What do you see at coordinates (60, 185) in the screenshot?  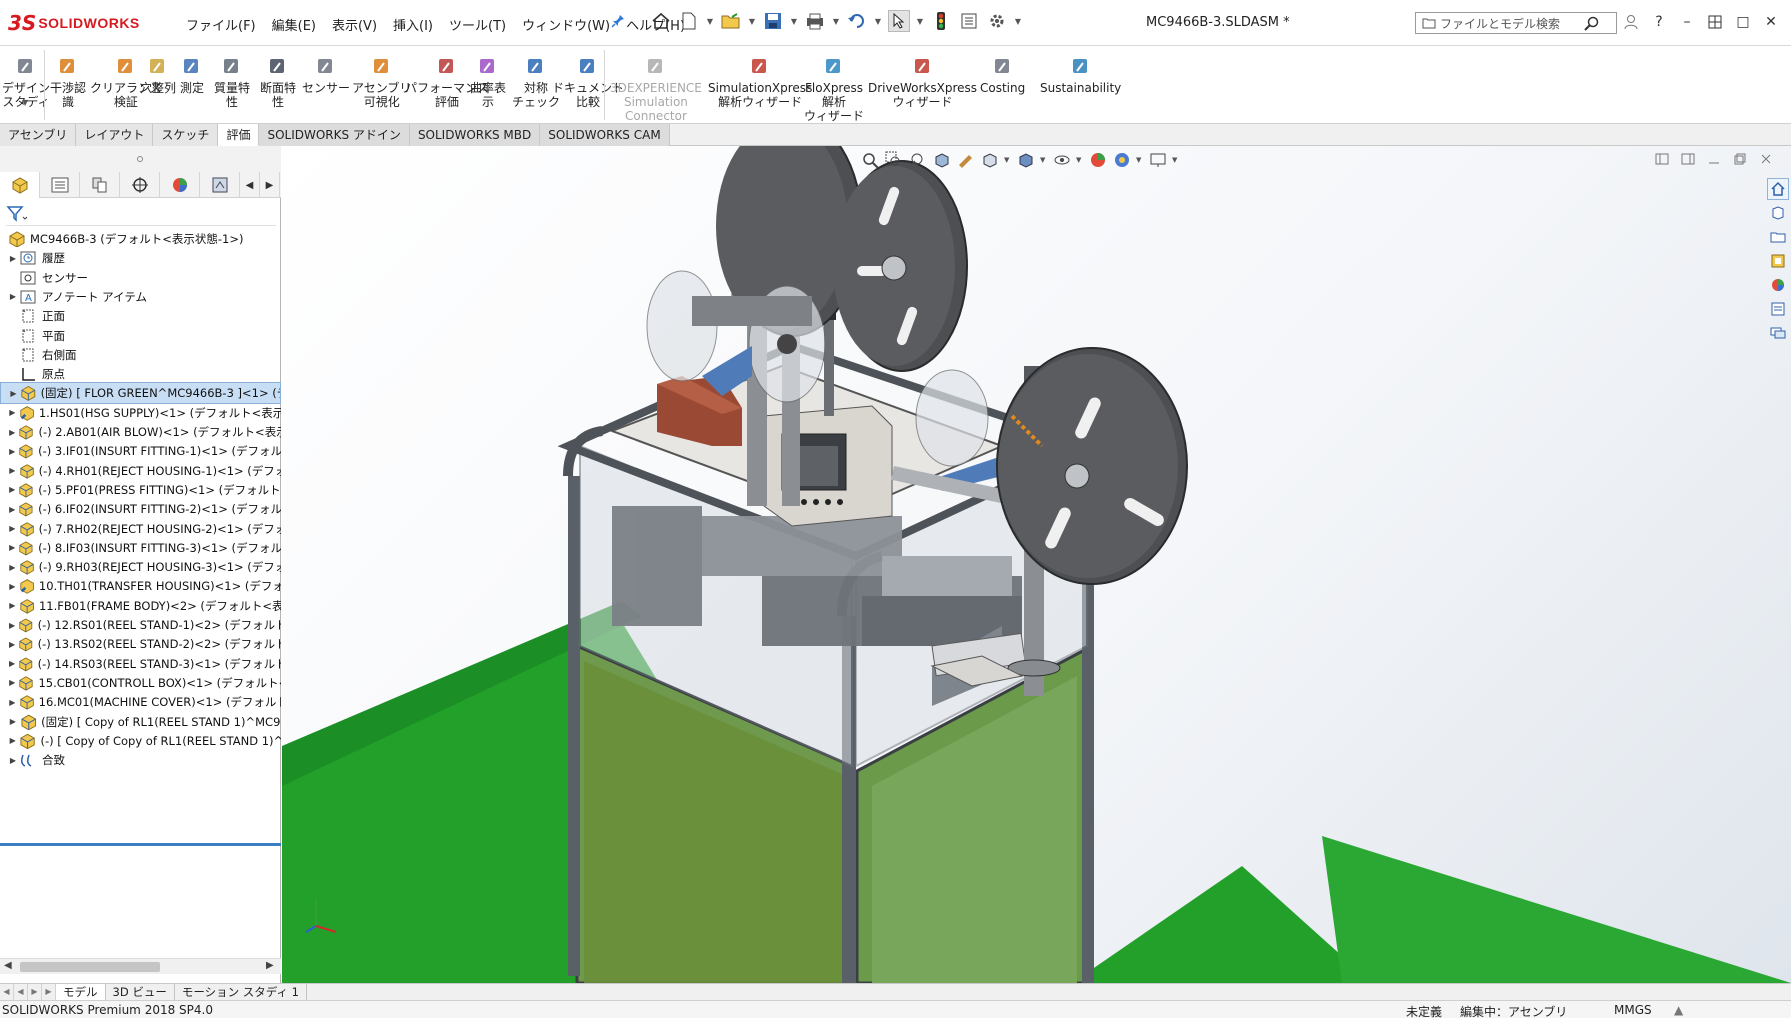 I see `property-manager-tab` at bounding box center [60, 185].